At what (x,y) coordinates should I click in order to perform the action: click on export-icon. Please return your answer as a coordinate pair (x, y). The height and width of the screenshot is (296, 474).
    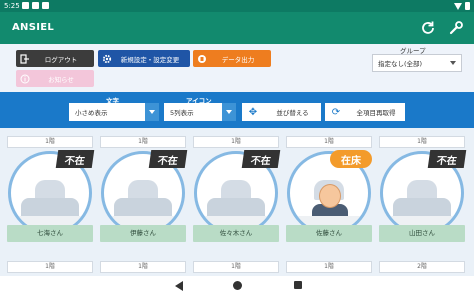
    Looking at the image, I should click on (202, 58).